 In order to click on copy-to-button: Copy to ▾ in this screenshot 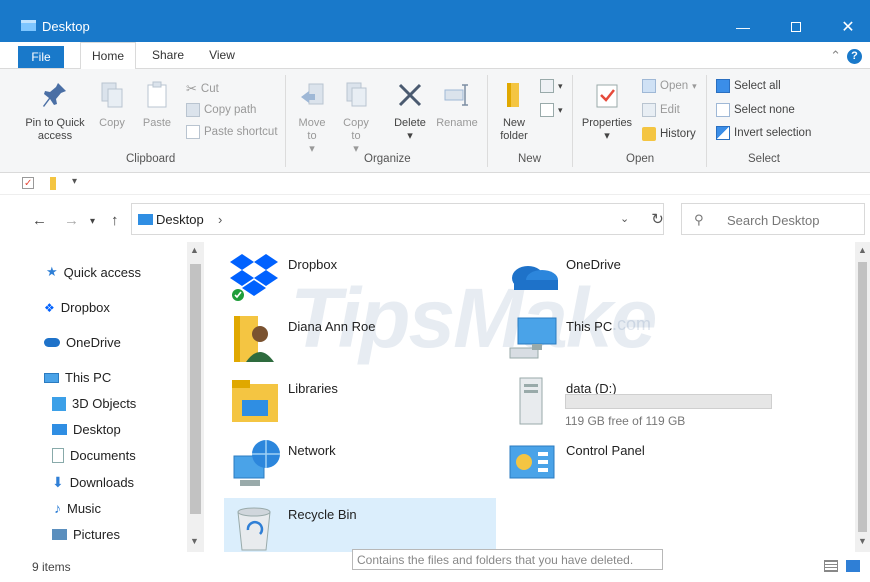, I will do `click(356, 118)`.